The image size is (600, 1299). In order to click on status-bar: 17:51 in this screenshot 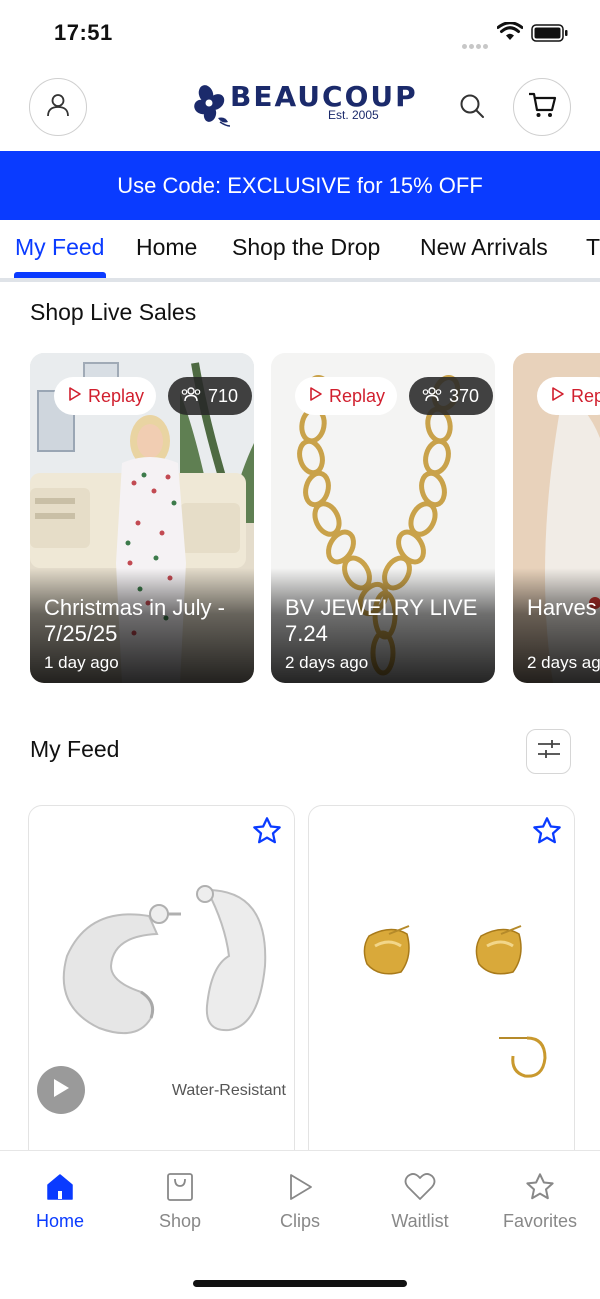, I will do `click(300, 33)`.